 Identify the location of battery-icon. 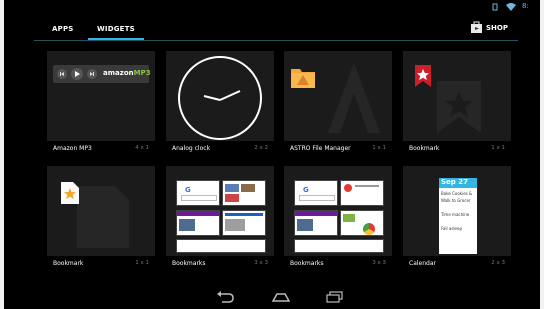
(495, 7).